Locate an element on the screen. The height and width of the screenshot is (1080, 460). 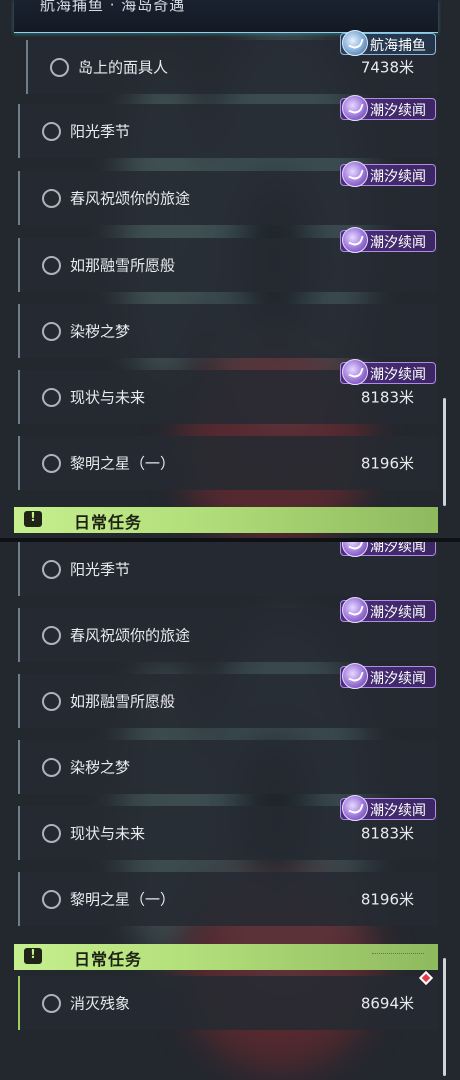
section-decoration is located at coordinates (398, 956).